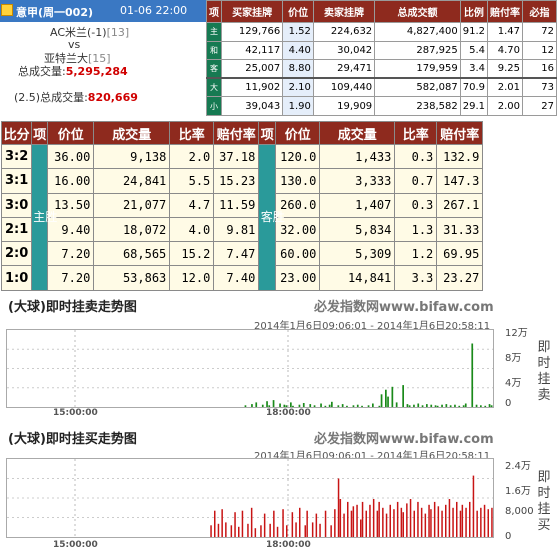  What do you see at coordinates (16, 181) in the screenshot?
I see `score-label: 3:1` at bounding box center [16, 181].